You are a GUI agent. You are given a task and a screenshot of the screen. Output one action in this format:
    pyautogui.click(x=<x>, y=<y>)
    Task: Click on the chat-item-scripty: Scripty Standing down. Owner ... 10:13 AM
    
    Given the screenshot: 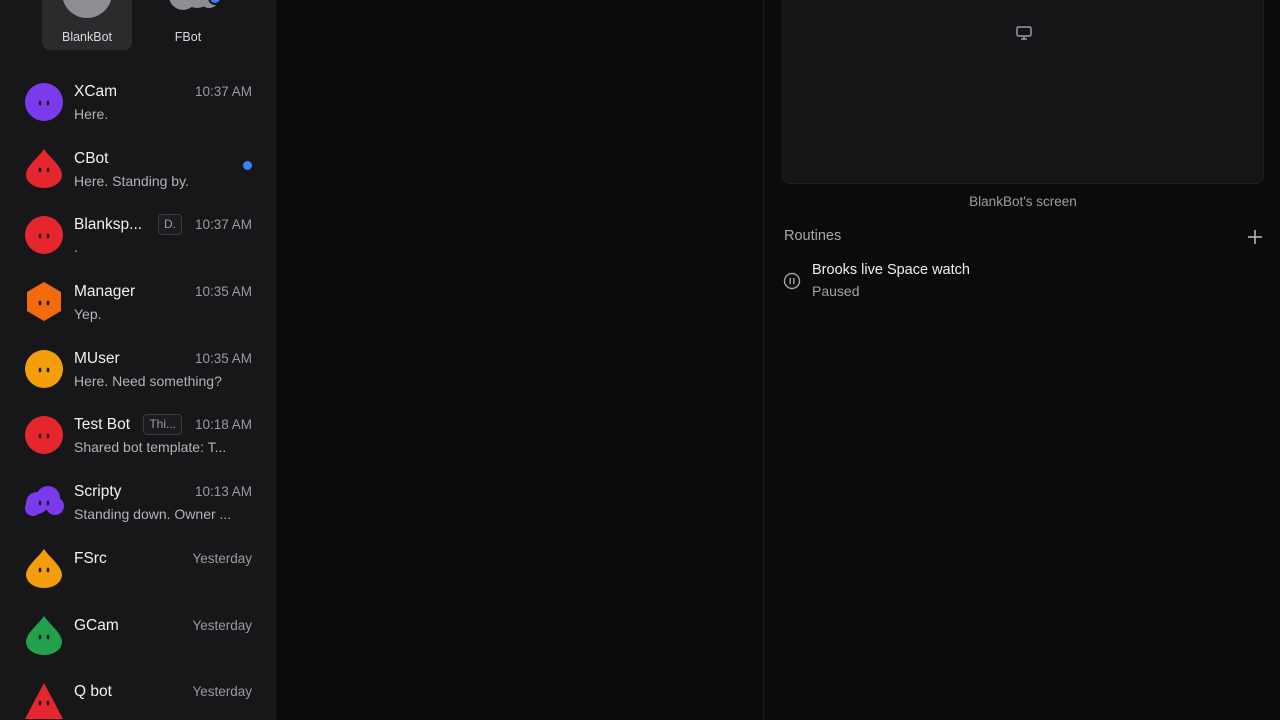 What is the action you would take?
    pyautogui.click(x=137, y=502)
    